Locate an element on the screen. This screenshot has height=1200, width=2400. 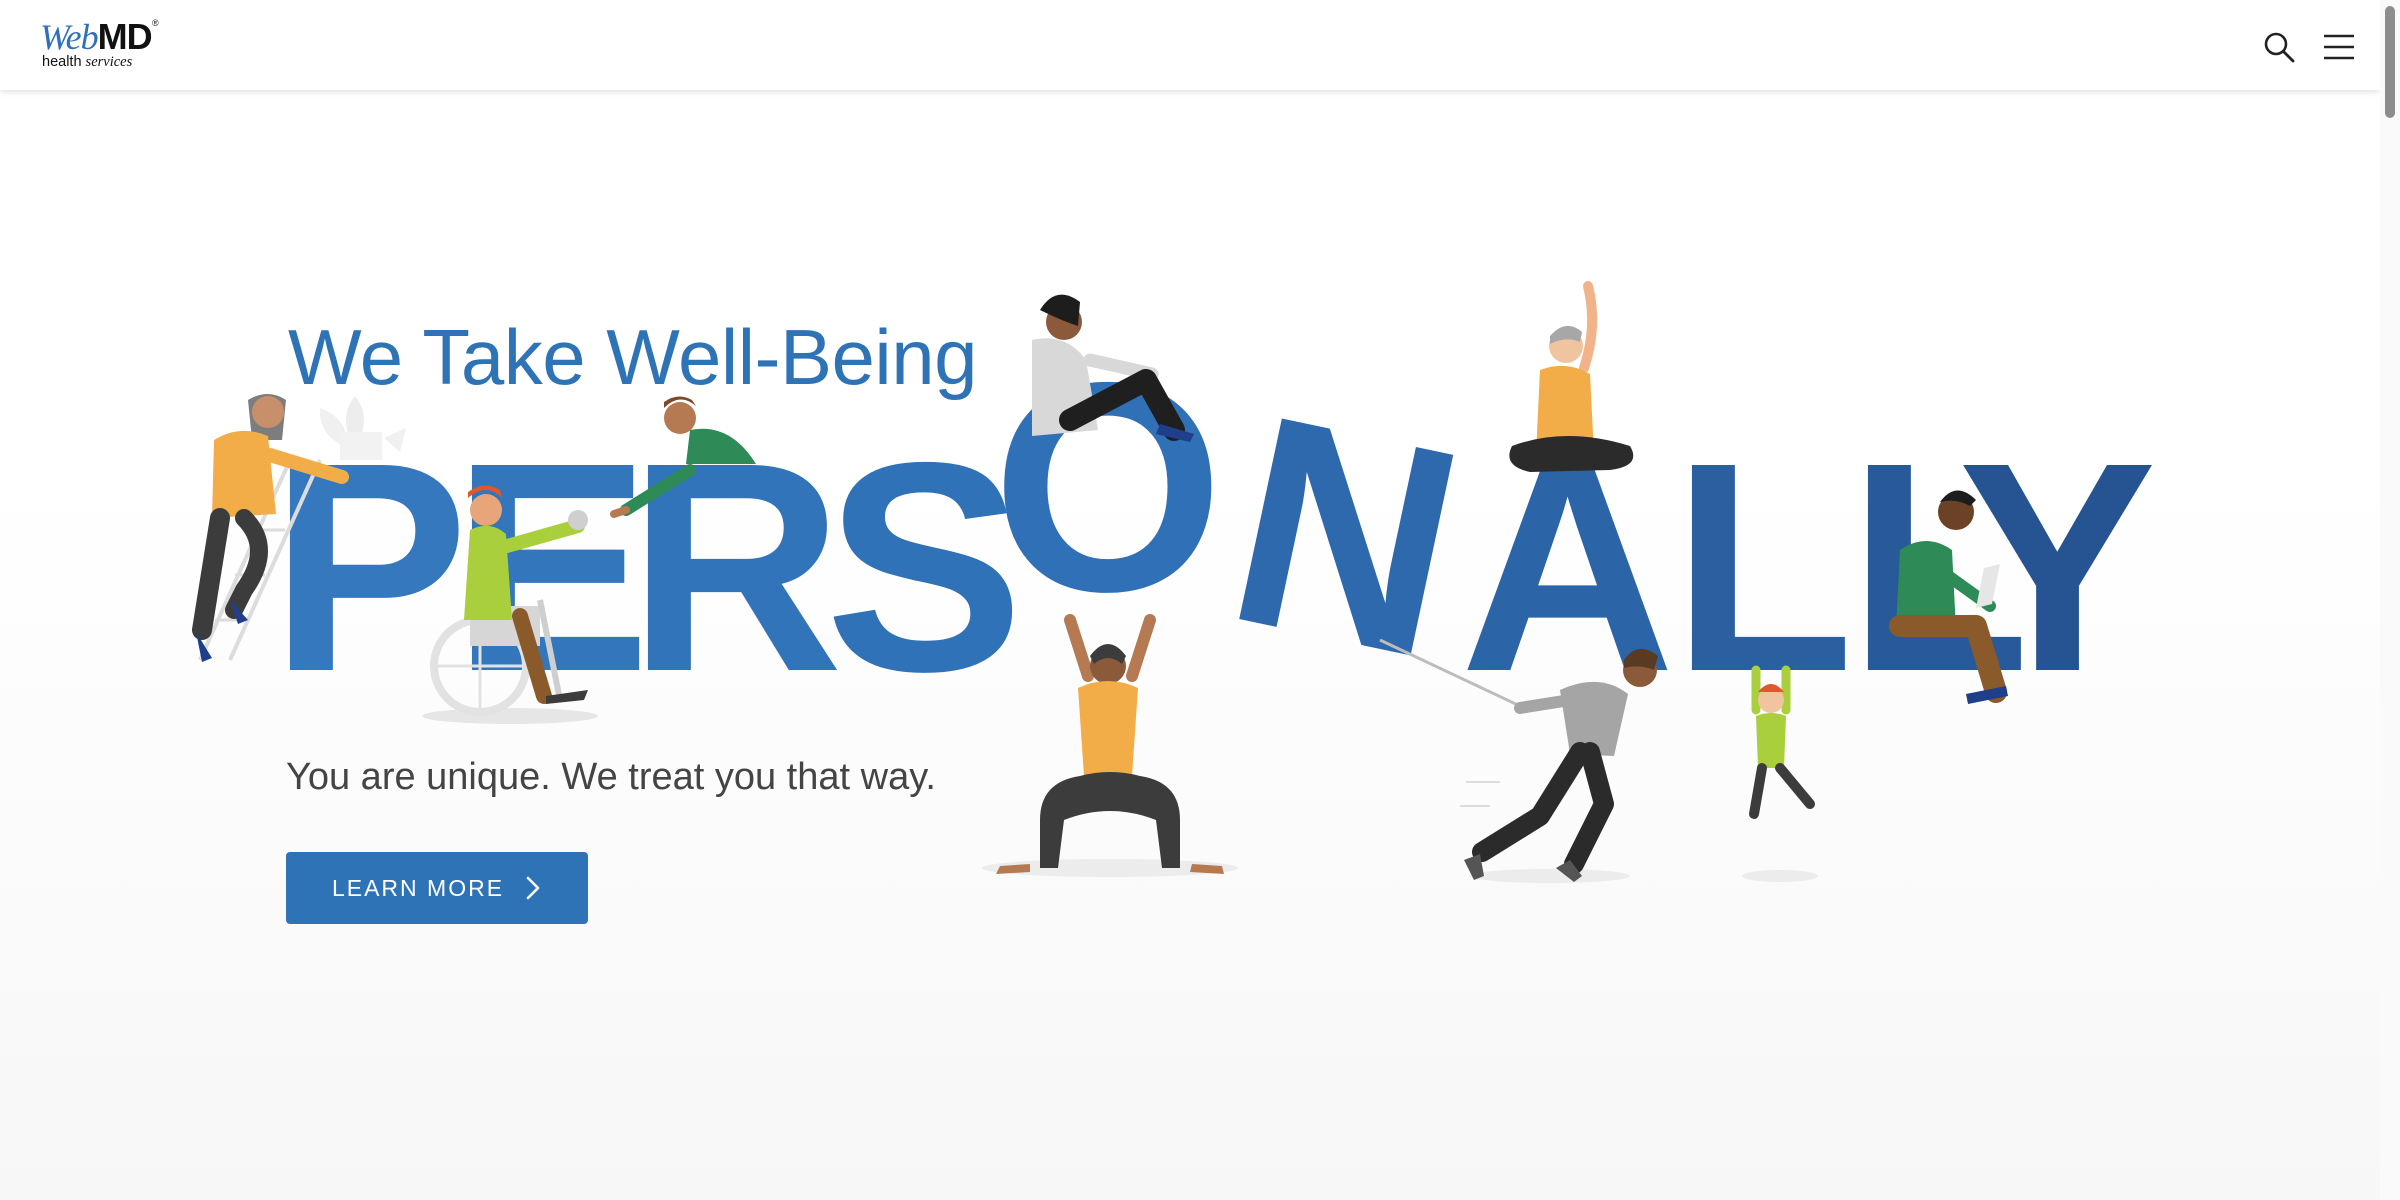
search-button is located at coordinates (2279, 47).